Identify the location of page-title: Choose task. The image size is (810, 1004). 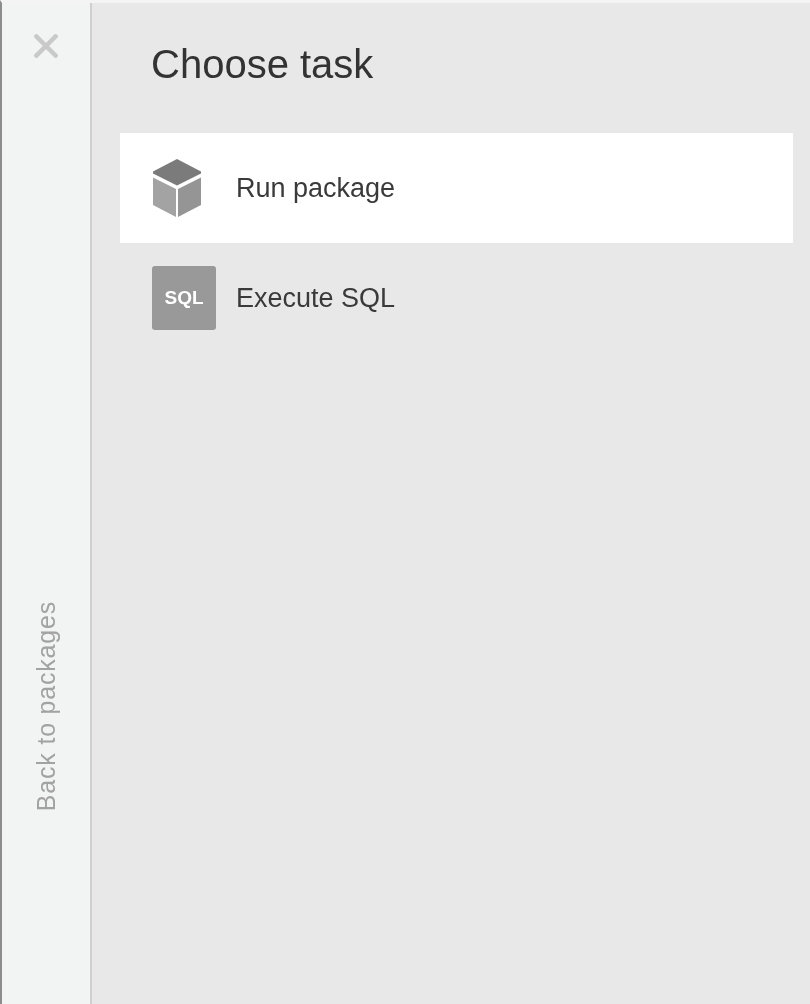
(262, 64).